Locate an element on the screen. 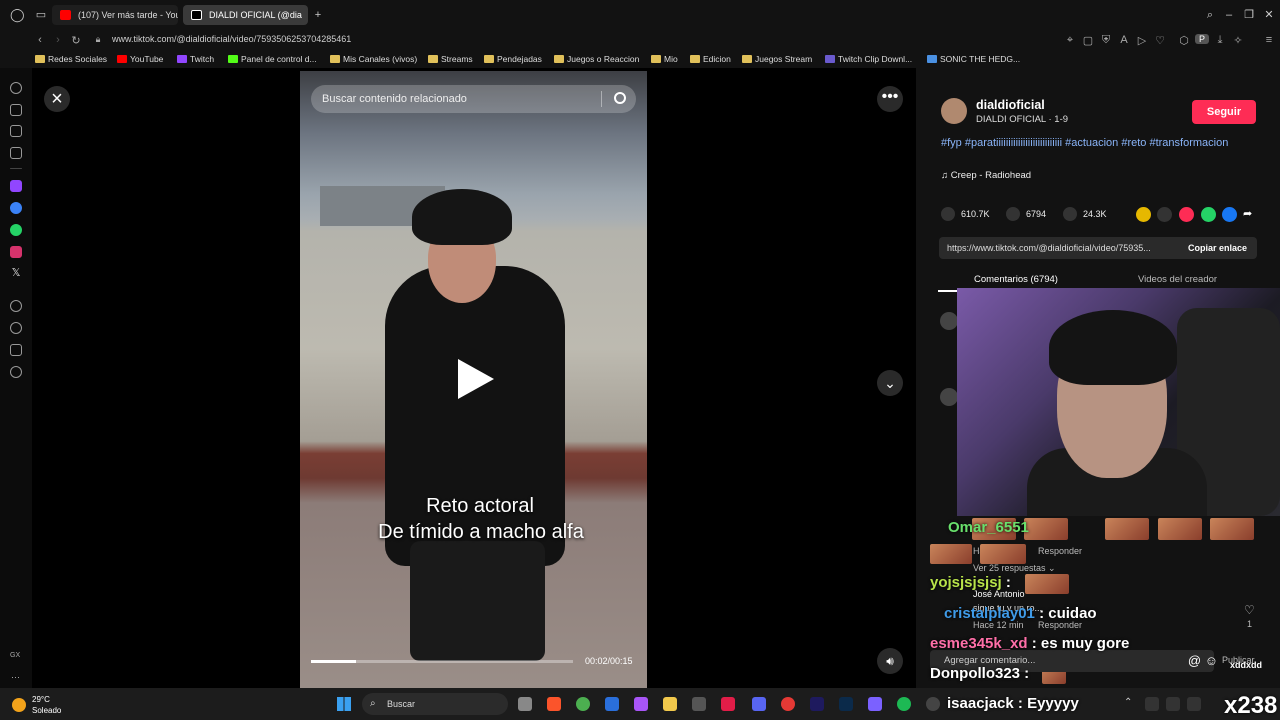 The height and width of the screenshot is (720, 1280). share-arrow-icon: ➦ is located at coordinates (1250, 214).